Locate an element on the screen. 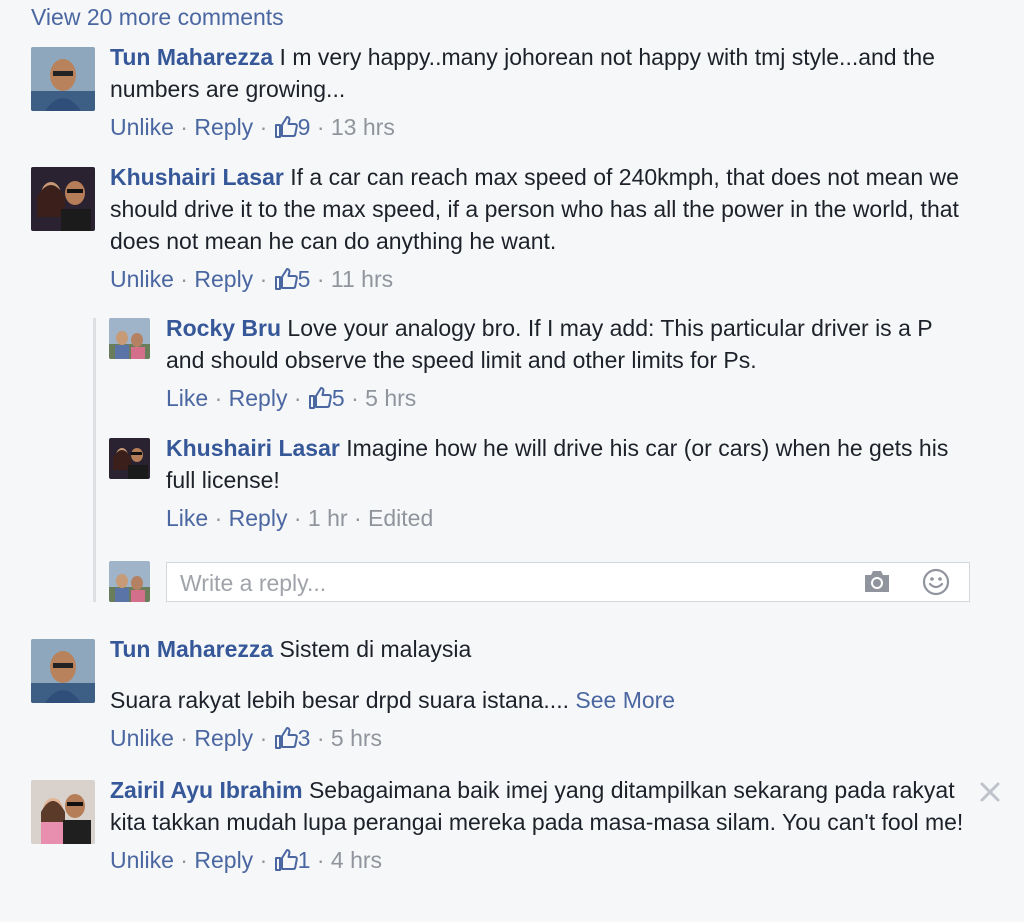 The image size is (1024, 922). comment-actions: Like · Reply · 5 · 5 hrs is located at coordinates (291, 398).